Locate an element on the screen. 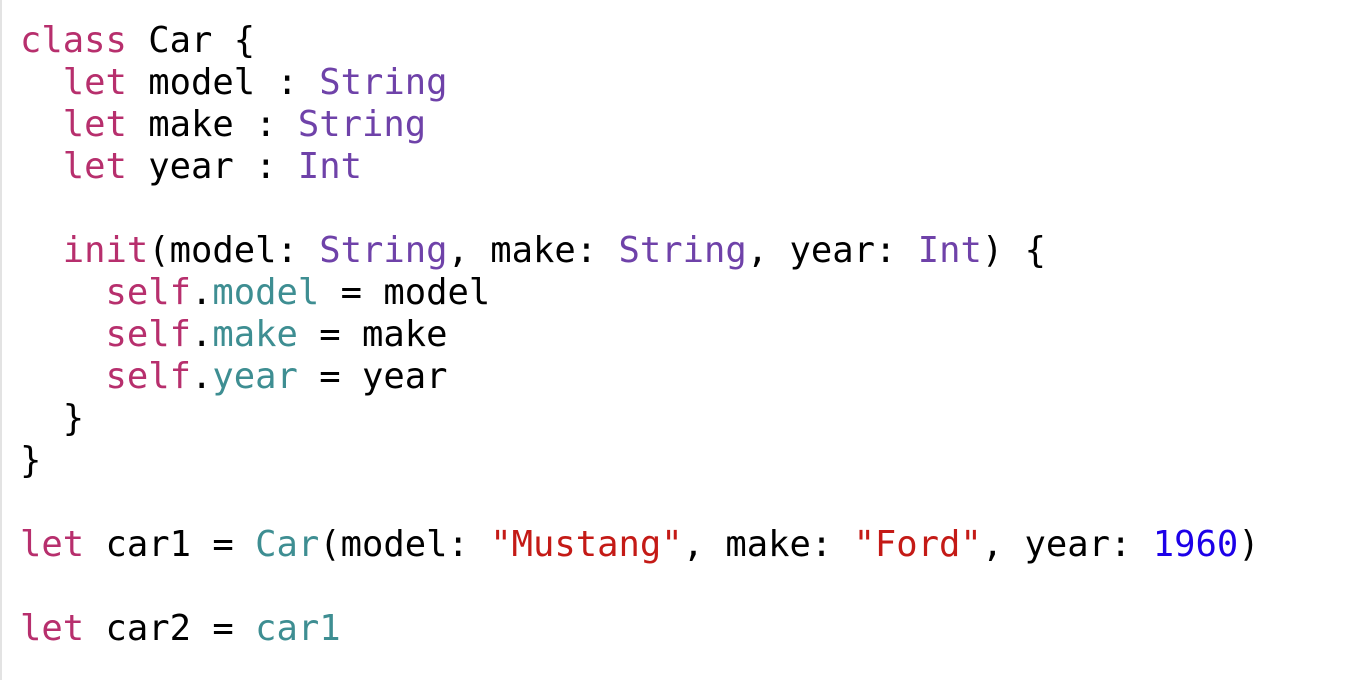  code-token-str: "Mustang" is located at coordinates (586, 544).